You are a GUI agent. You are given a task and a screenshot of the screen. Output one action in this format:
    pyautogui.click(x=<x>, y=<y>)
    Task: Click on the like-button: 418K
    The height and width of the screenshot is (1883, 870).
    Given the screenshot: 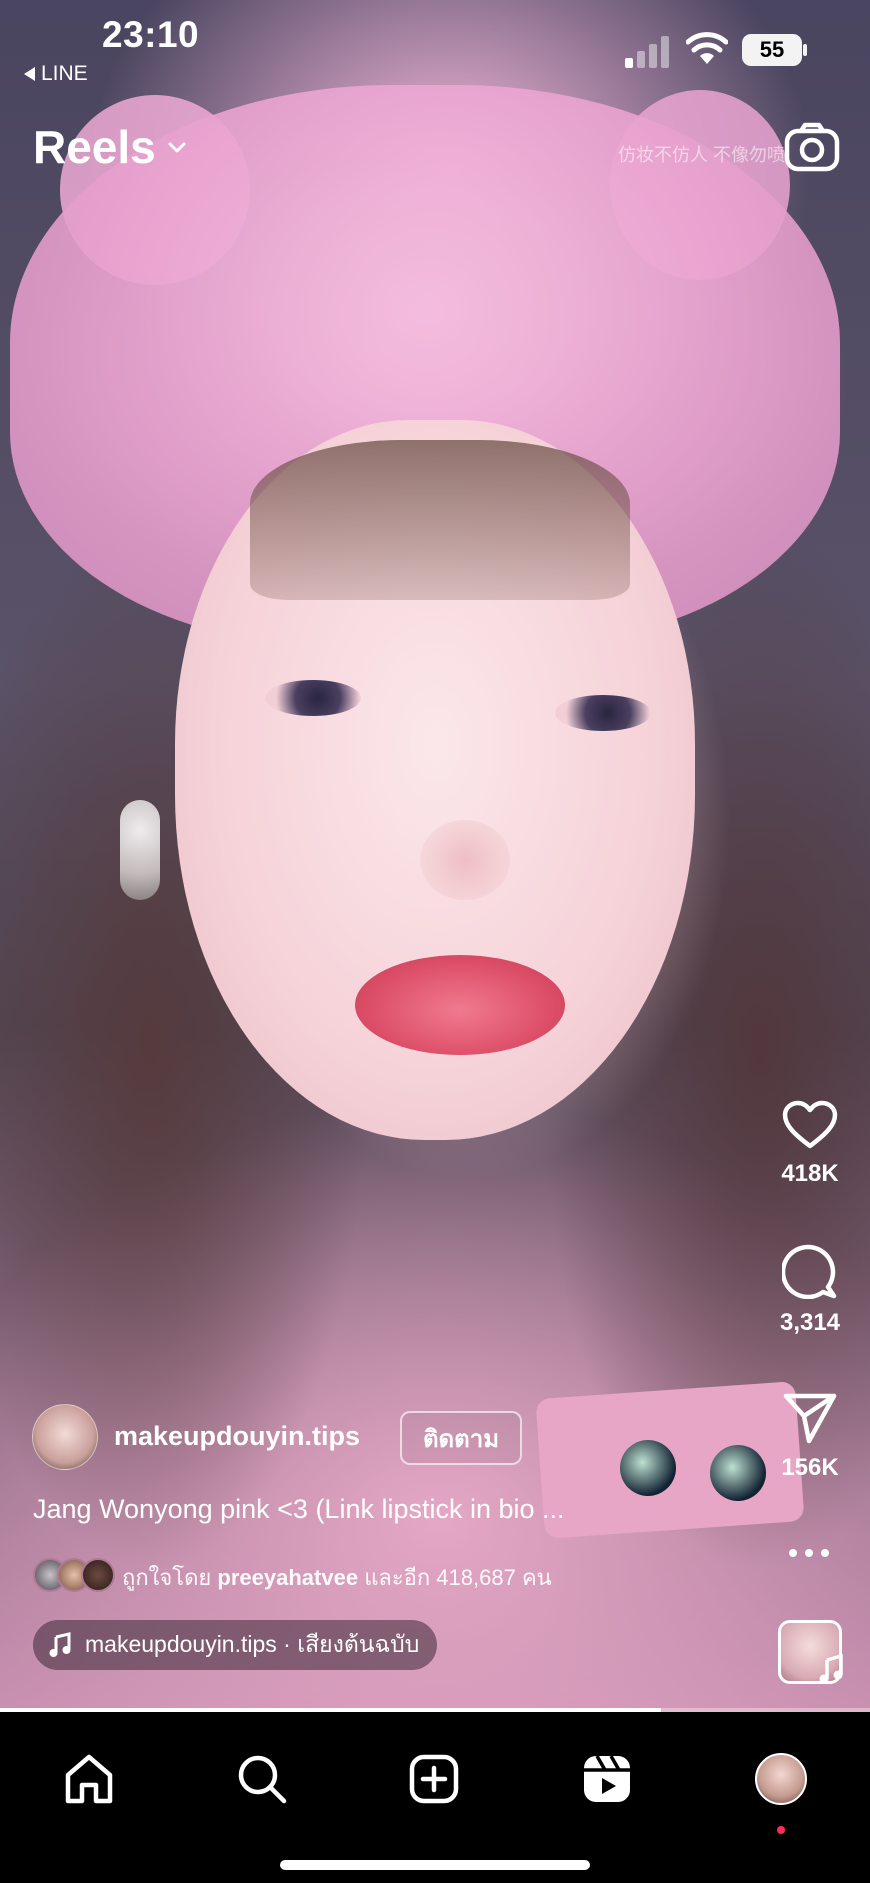 What is the action you would take?
    pyautogui.click(x=810, y=1144)
    